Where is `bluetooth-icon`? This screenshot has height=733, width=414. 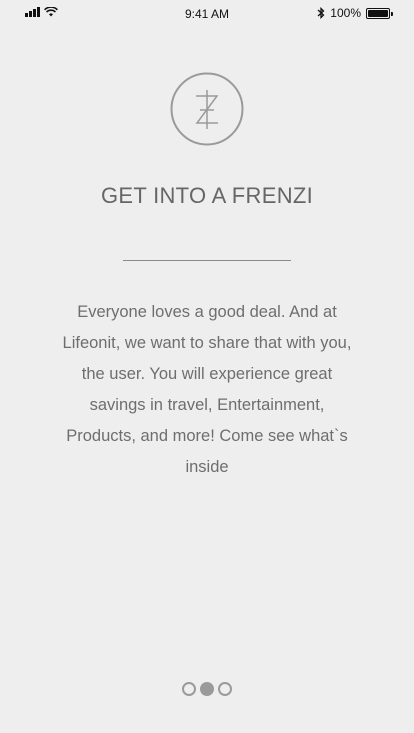
bluetooth-icon is located at coordinates (321, 13).